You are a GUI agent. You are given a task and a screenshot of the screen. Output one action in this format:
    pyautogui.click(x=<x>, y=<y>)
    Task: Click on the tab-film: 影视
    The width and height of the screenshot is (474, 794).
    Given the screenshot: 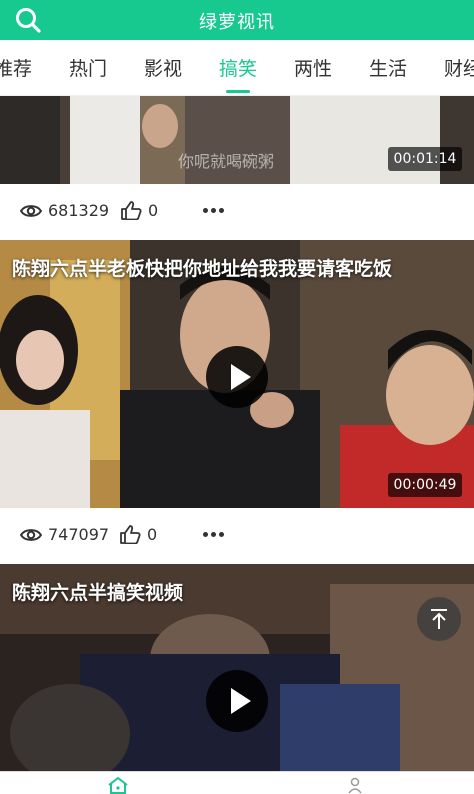 What is the action you would take?
    pyautogui.click(x=163, y=67)
    